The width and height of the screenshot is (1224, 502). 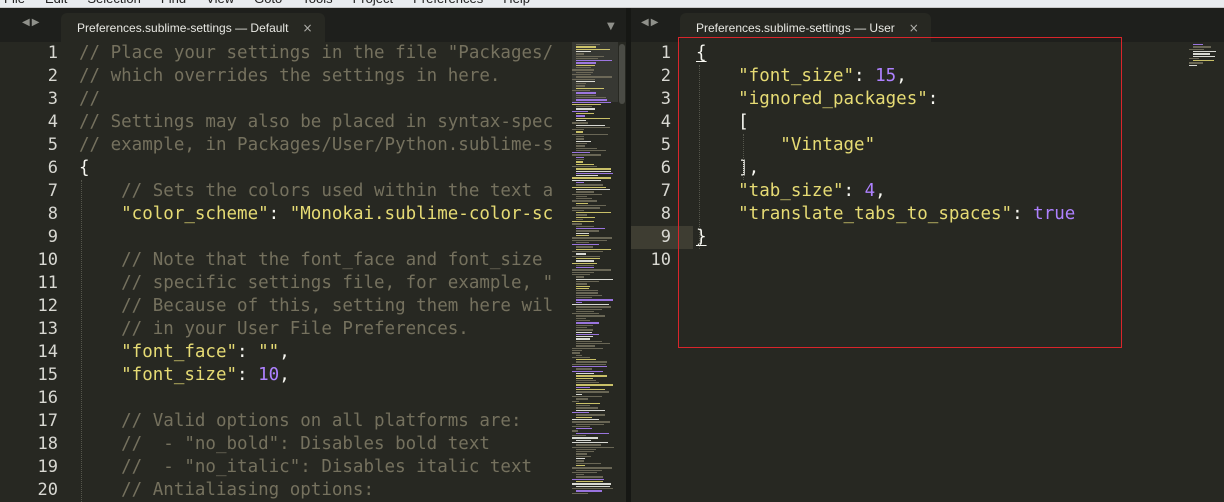 I want to click on code-line: "font_face": "",, so click(x=184, y=352).